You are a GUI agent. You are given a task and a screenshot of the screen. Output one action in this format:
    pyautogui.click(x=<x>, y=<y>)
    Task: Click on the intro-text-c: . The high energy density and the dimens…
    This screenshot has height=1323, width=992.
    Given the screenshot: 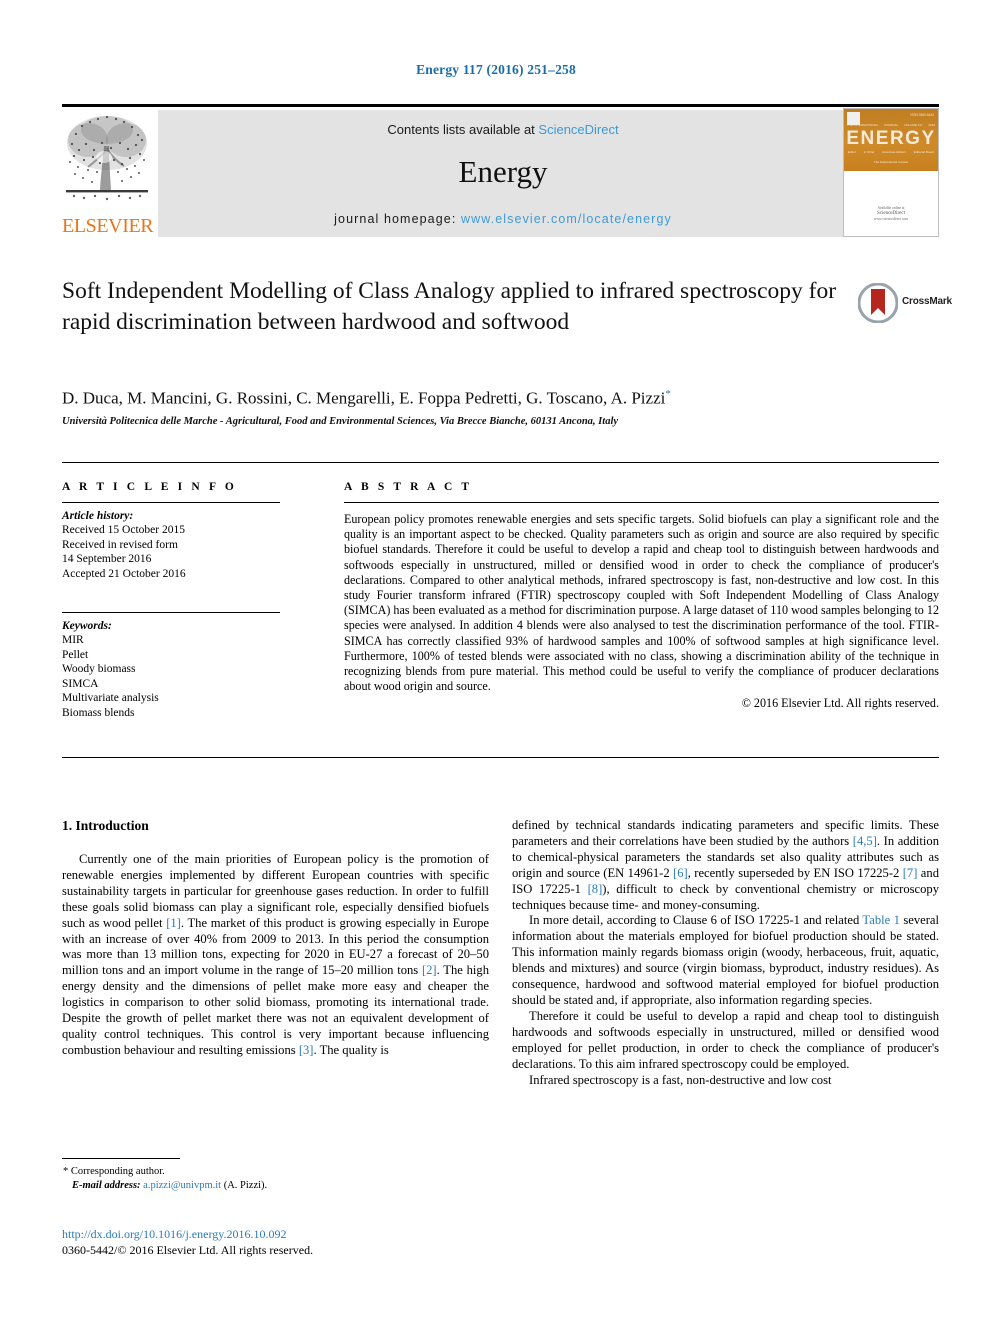 What is the action you would take?
    pyautogui.click(x=275, y=1010)
    